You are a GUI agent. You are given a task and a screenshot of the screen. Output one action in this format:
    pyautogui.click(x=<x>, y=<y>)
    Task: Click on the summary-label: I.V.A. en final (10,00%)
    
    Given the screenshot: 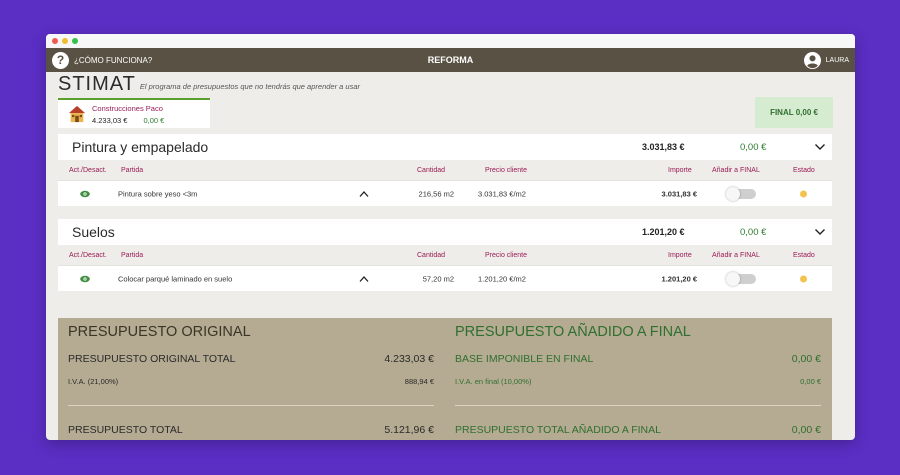 What is the action you would take?
    pyautogui.click(x=493, y=381)
    